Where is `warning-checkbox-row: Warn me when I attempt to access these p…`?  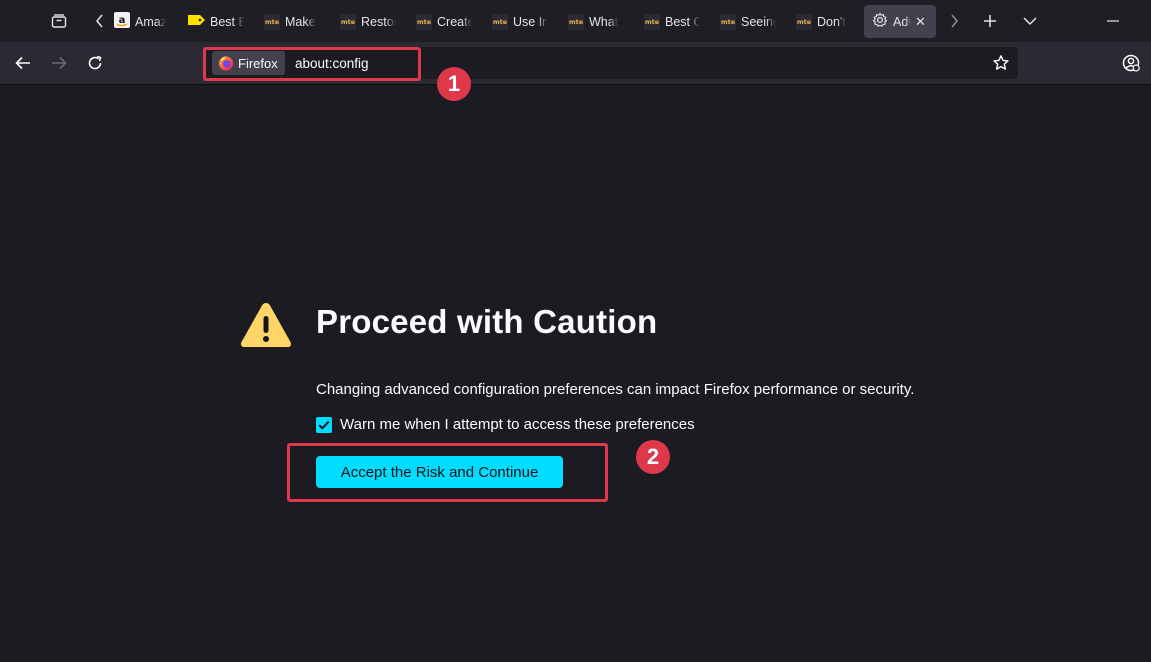
warning-checkbox-row: Warn me when I attempt to access these p… is located at coordinates (505, 424).